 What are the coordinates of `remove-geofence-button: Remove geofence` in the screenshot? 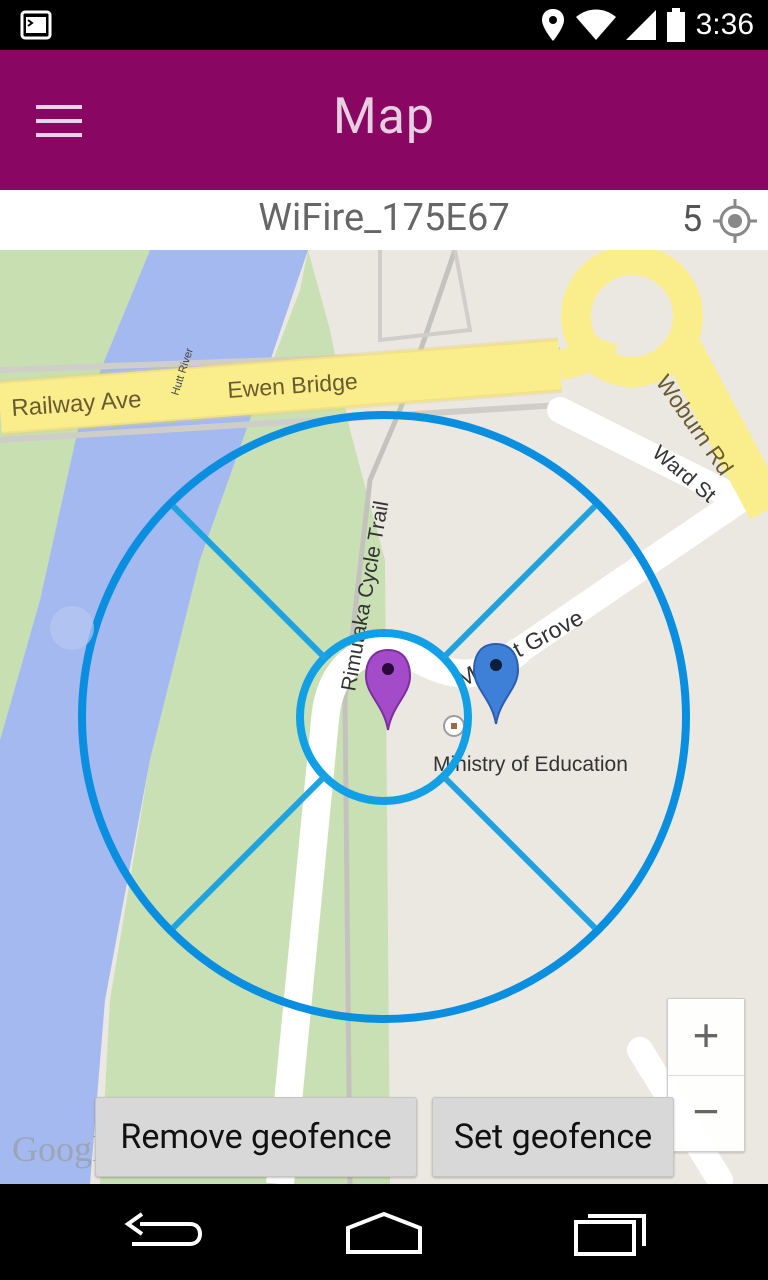 It's located at (256, 1137).